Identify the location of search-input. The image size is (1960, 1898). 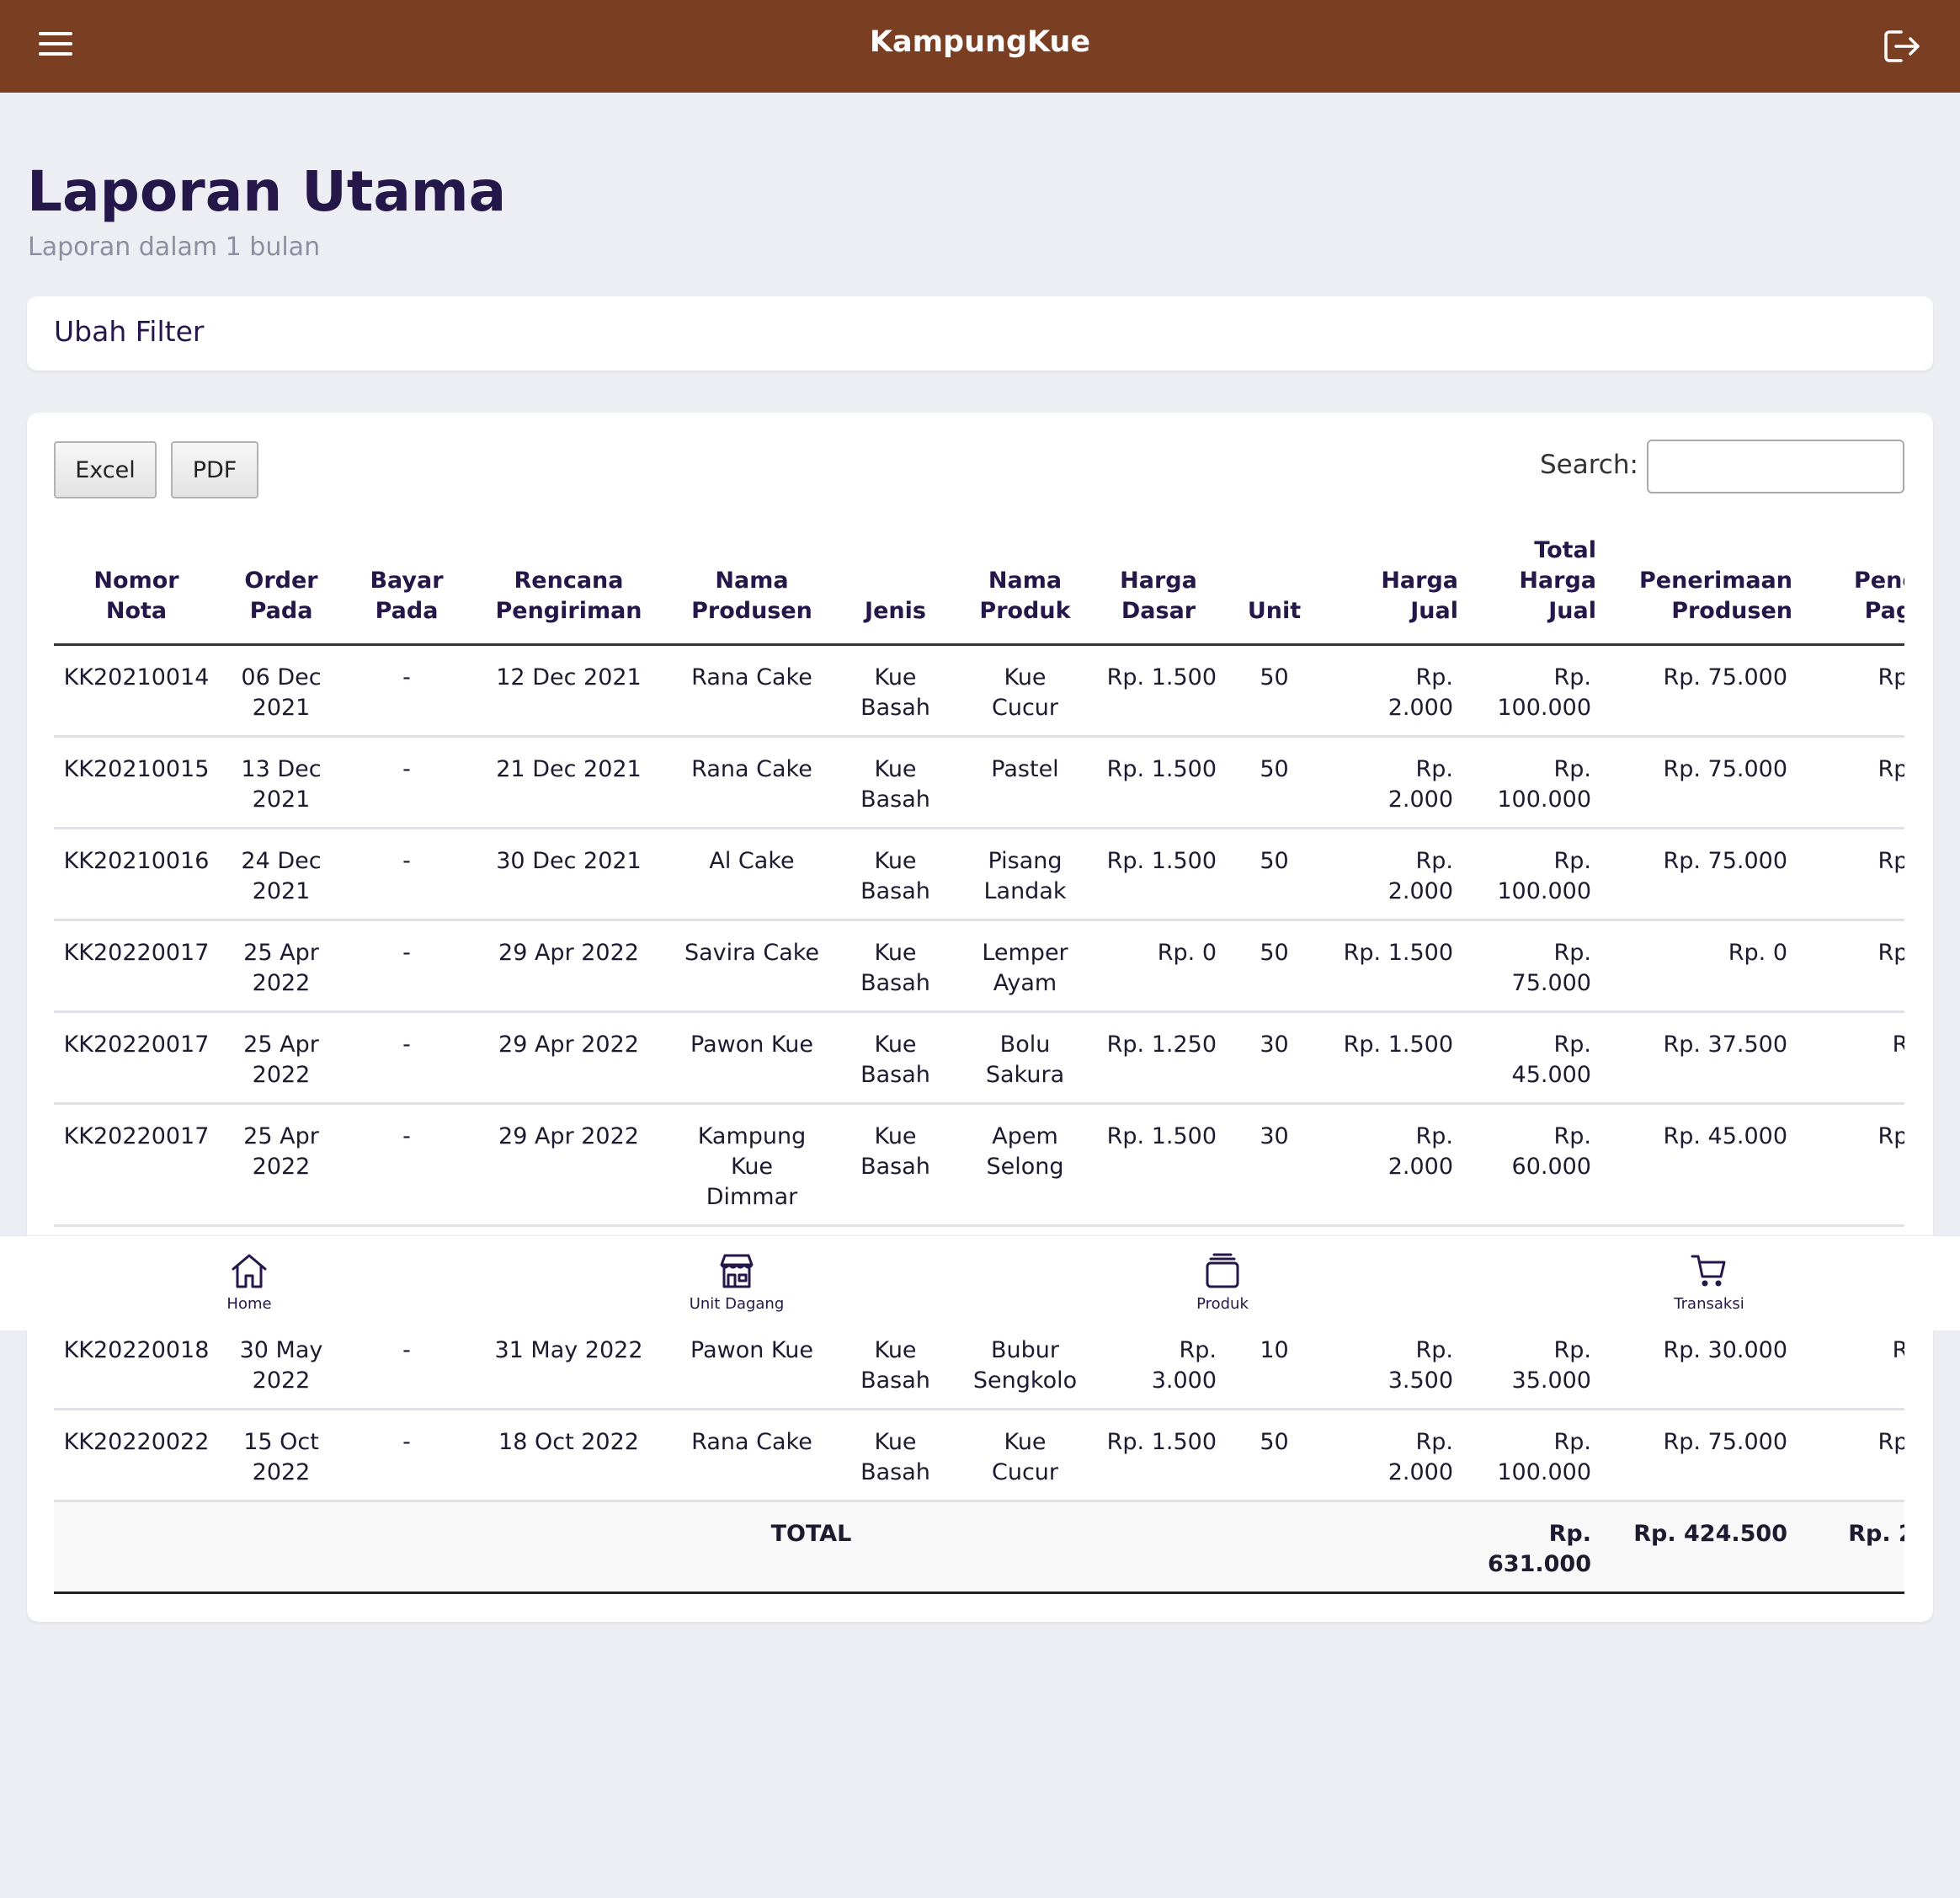
(1775, 466).